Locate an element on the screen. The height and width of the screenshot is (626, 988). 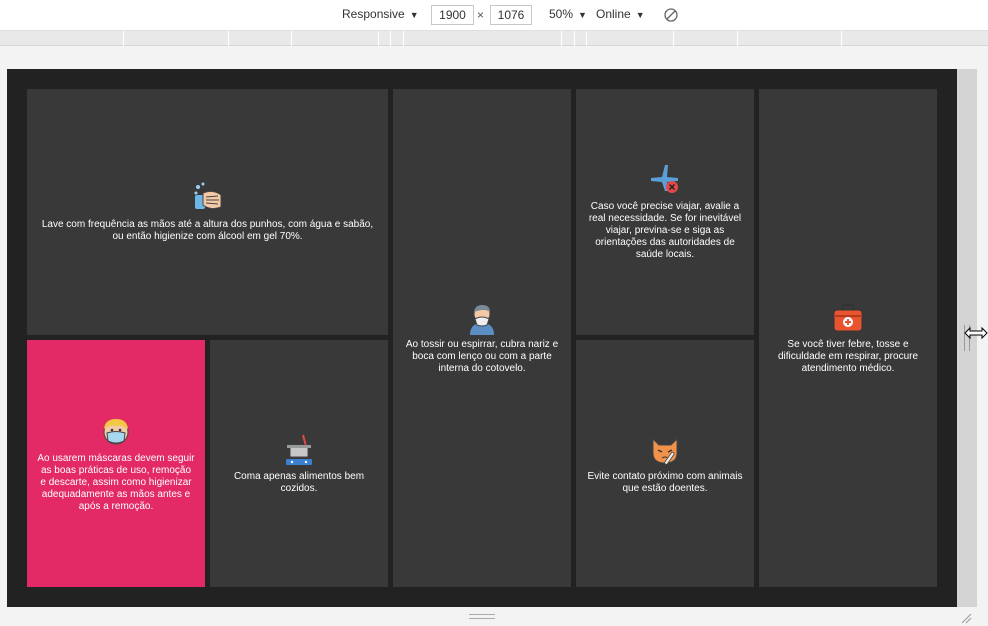
device-select: Responsive ▼ is located at coordinates (380, 14).